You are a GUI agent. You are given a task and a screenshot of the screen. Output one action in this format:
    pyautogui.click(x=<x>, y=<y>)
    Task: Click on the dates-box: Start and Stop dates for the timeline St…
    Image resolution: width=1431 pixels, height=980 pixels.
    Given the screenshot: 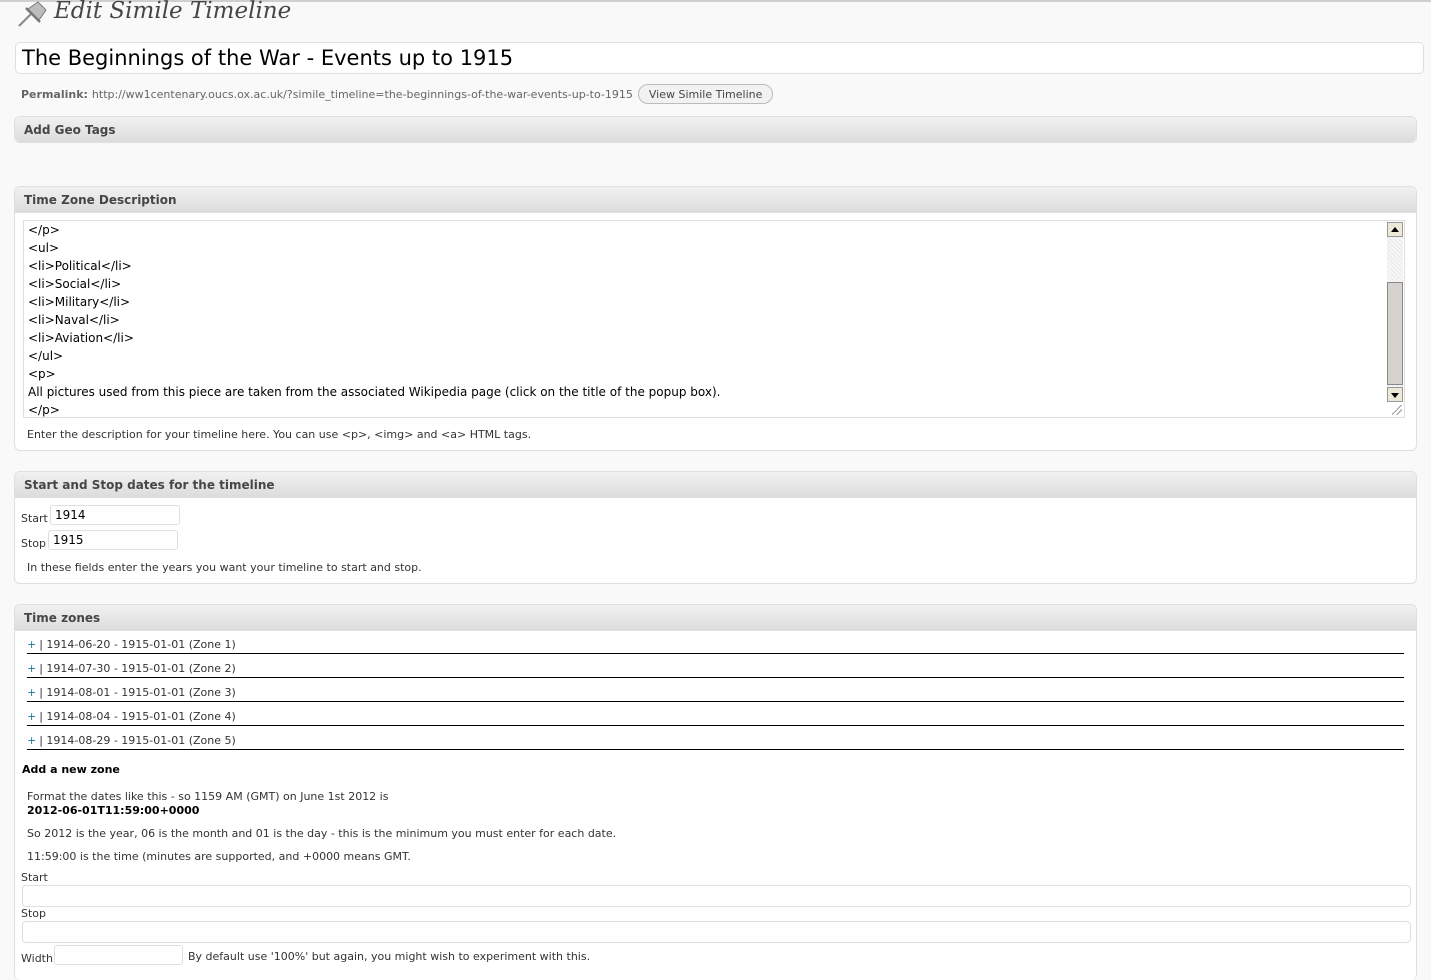 What is the action you would take?
    pyautogui.click(x=715, y=527)
    